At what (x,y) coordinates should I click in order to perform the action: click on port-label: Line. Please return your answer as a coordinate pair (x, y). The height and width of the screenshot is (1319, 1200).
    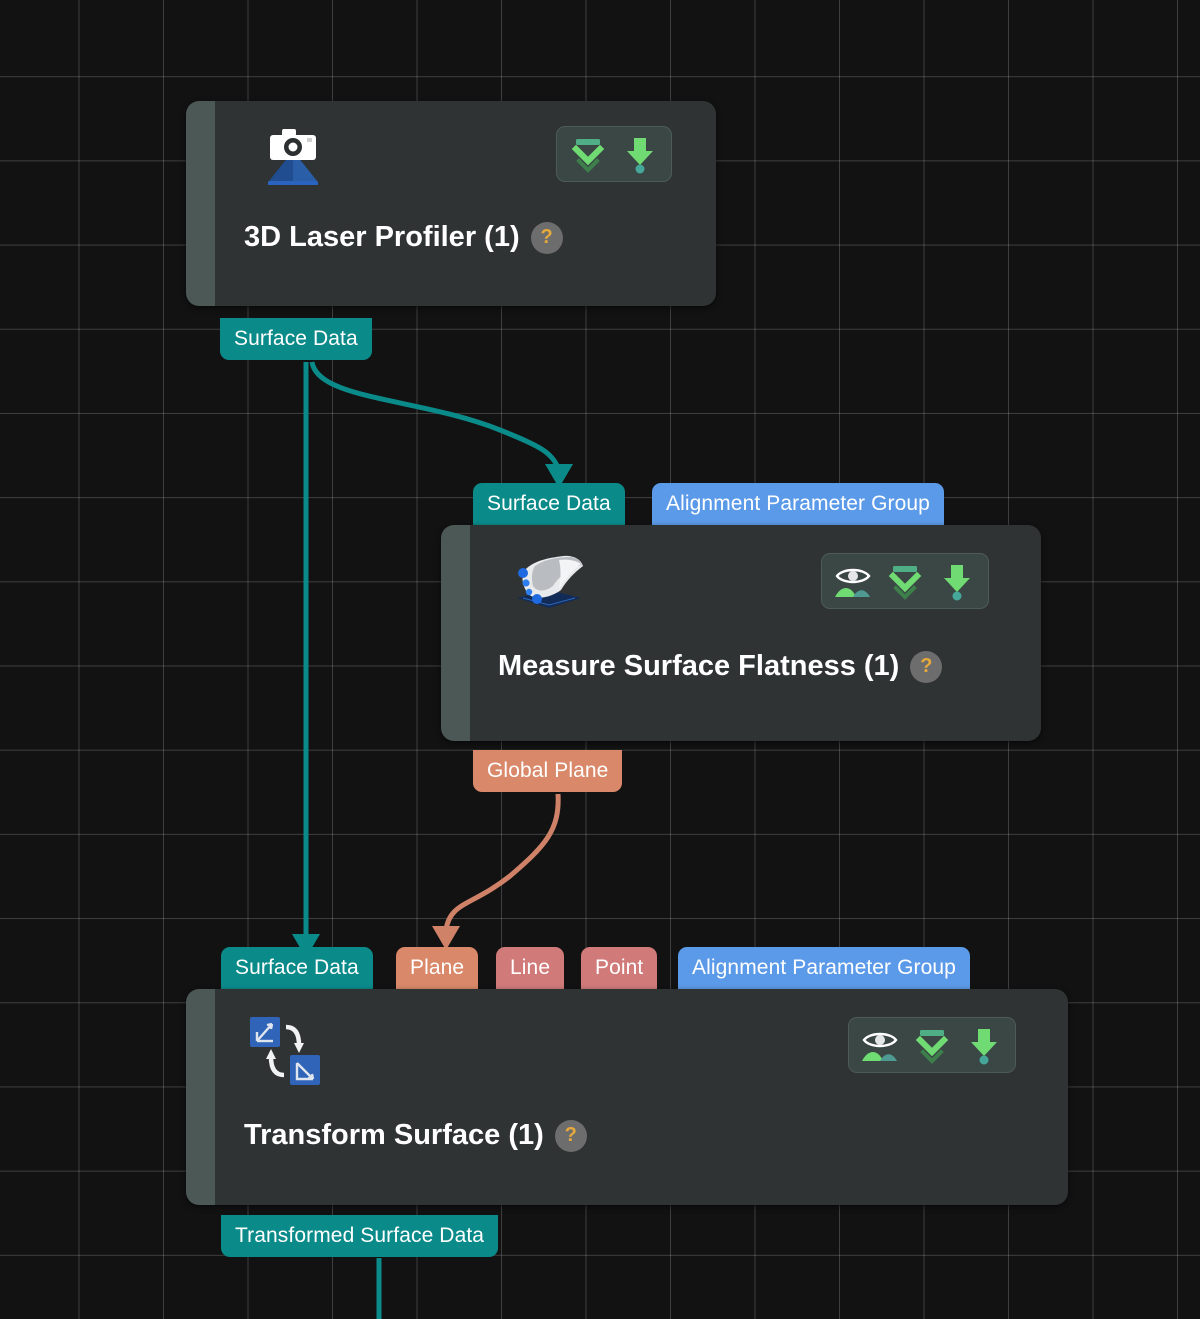
    Looking at the image, I should click on (530, 967).